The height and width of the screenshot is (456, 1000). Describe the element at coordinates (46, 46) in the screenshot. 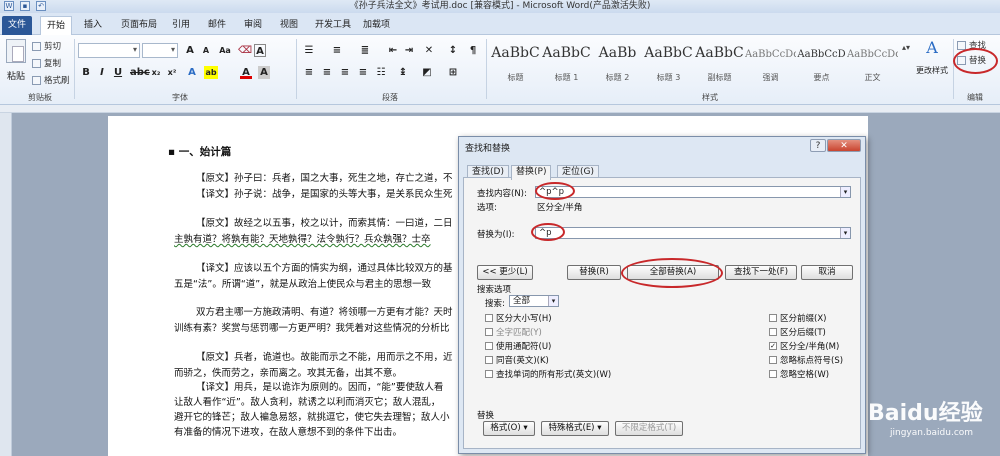

I see `cut-button: 剪切` at that location.